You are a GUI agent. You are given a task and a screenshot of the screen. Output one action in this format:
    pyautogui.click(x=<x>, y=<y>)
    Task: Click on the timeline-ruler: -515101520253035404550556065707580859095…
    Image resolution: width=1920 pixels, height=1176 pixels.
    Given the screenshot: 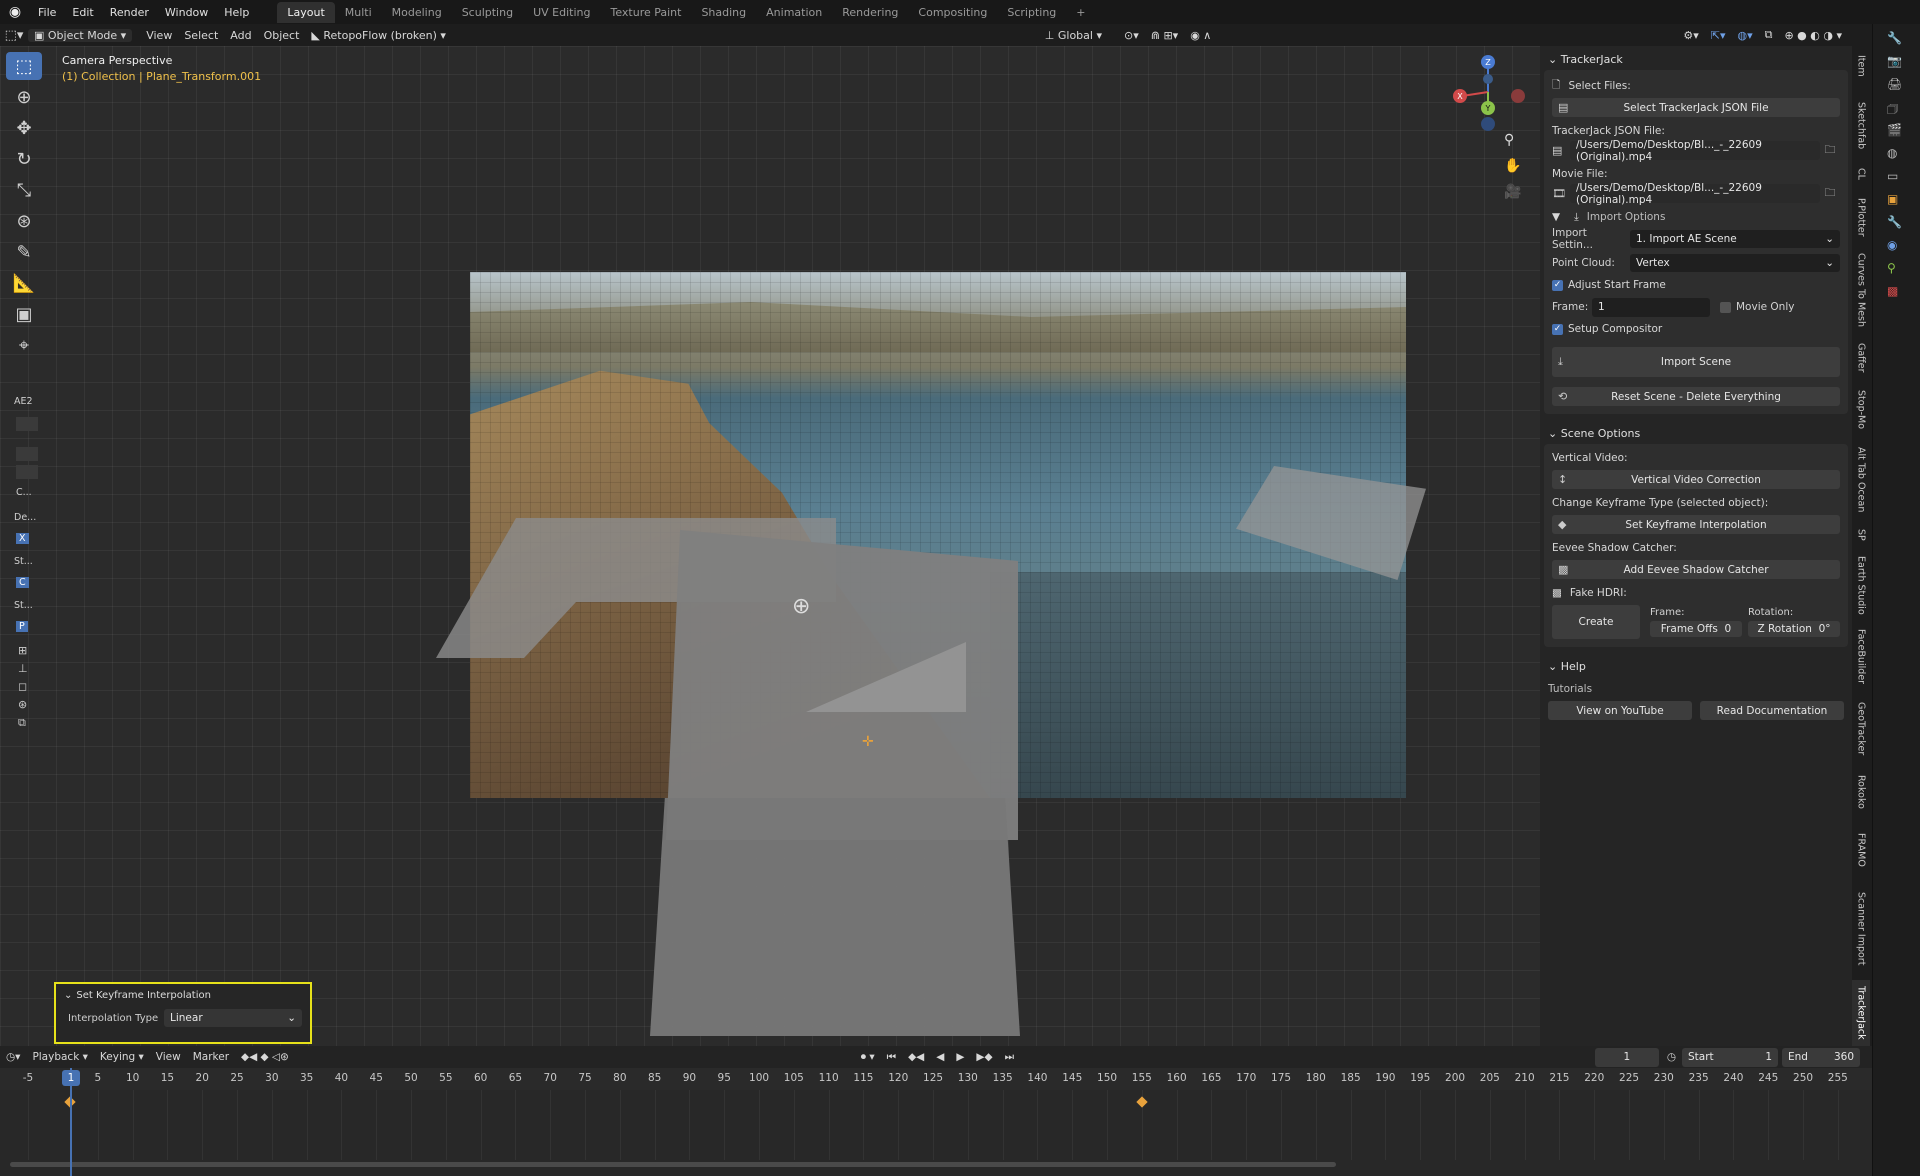 What is the action you would take?
    pyautogui.click(x=936, y=1079)
    